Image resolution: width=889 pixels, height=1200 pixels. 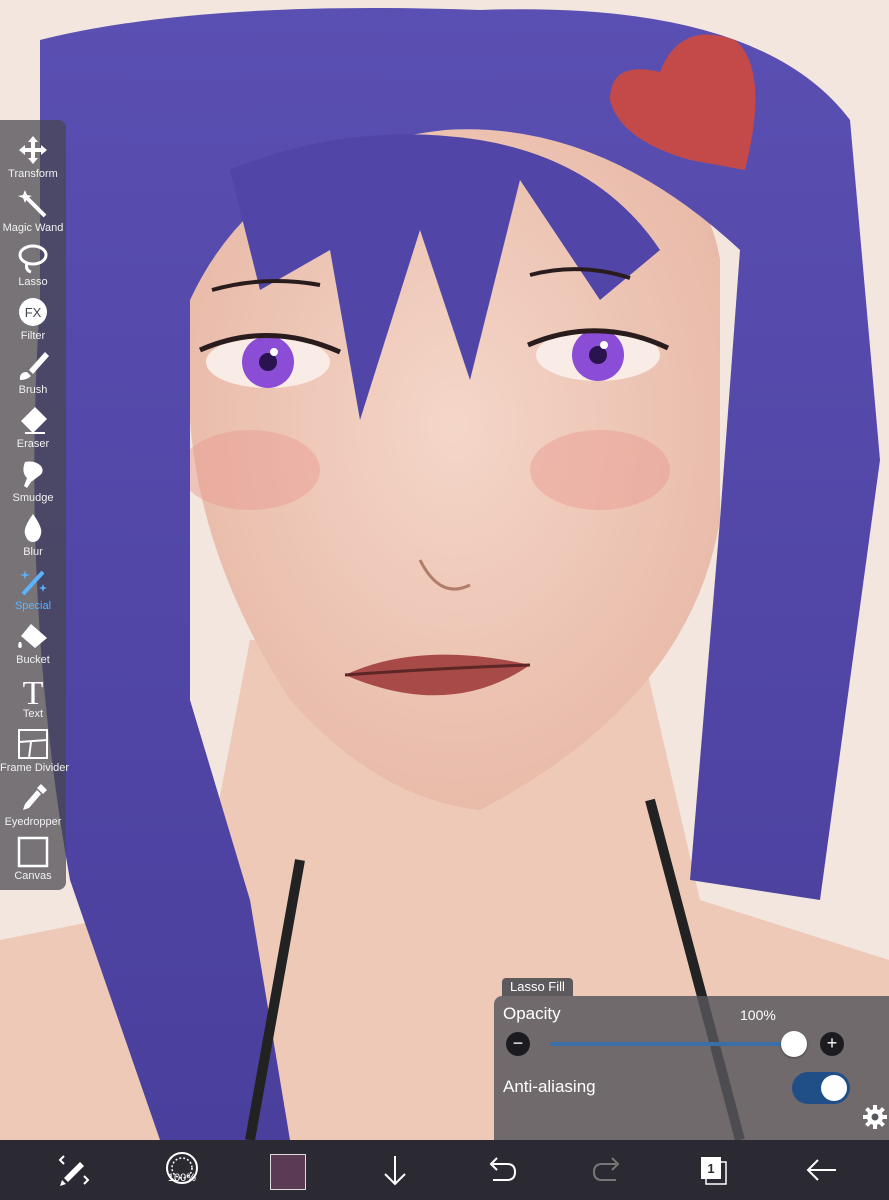 What do you see at coordinates (35, 797) in the screenshot?
I see `eyedropper-icon` at bounding box center [35, 797].